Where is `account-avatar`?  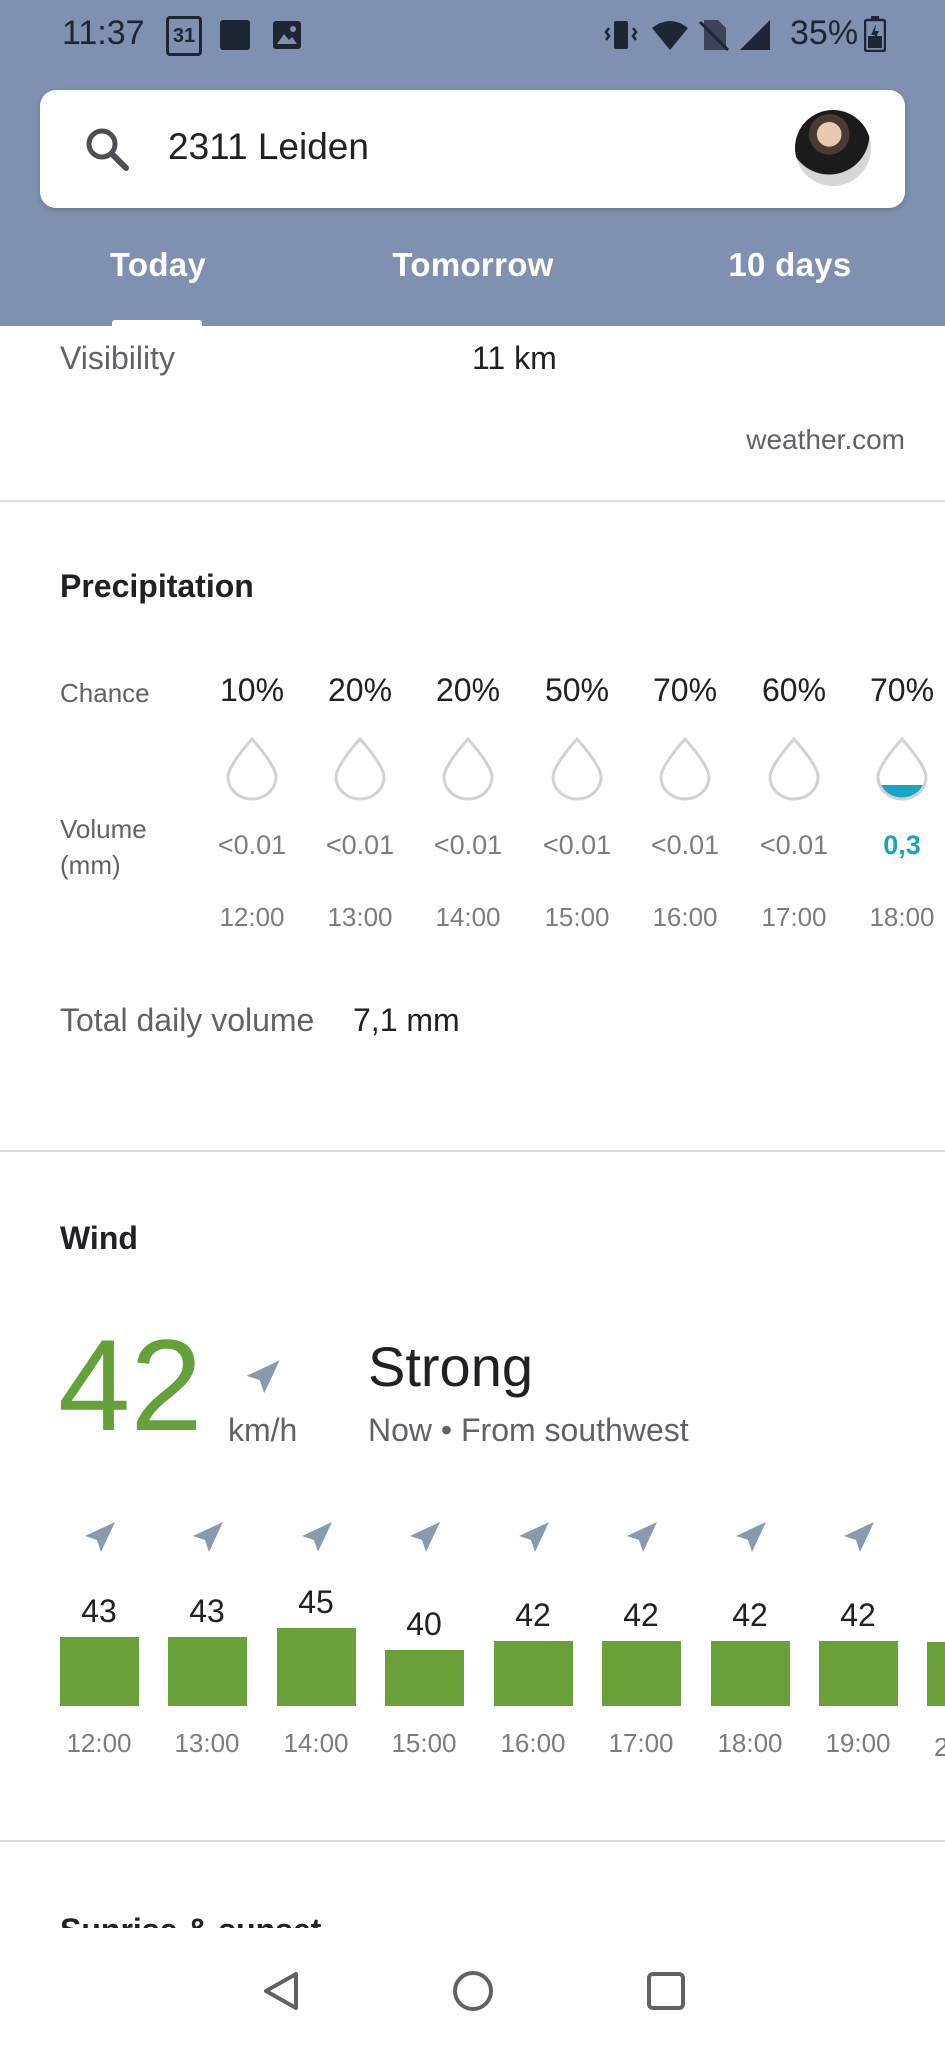
account-avatar is located at coordinates (833, 148).